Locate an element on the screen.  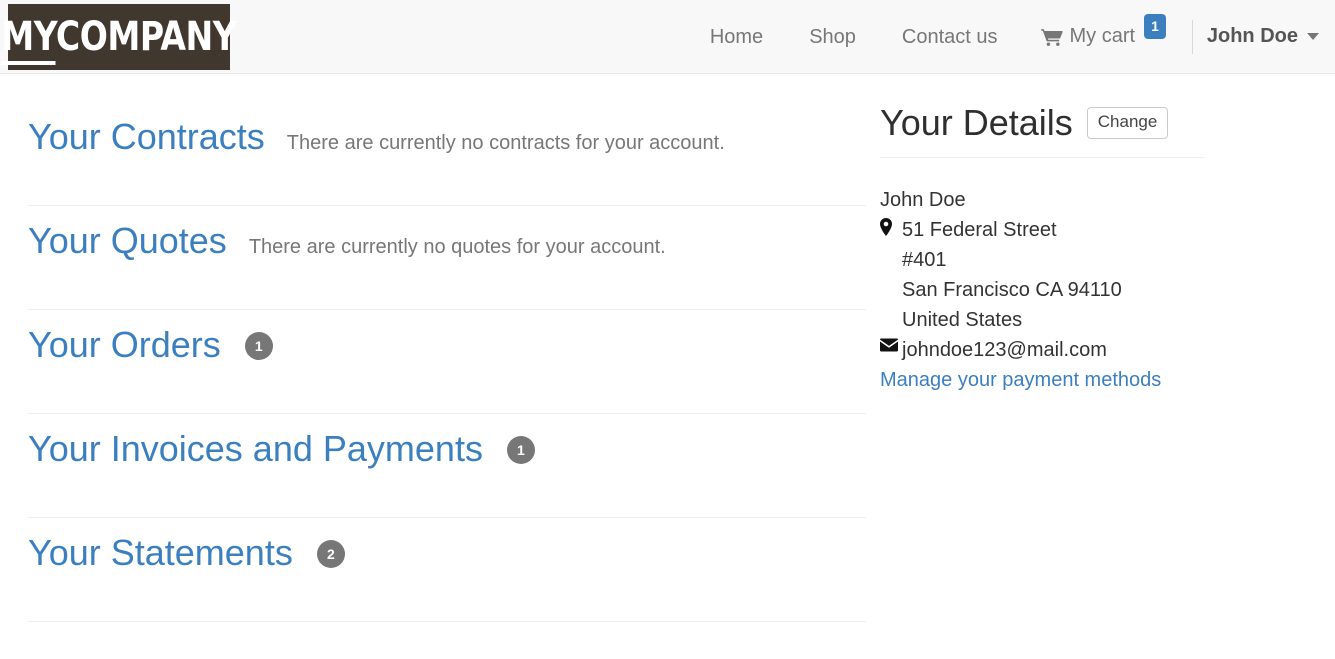
nav-item-home: Home is located at coordinates (736, 37).